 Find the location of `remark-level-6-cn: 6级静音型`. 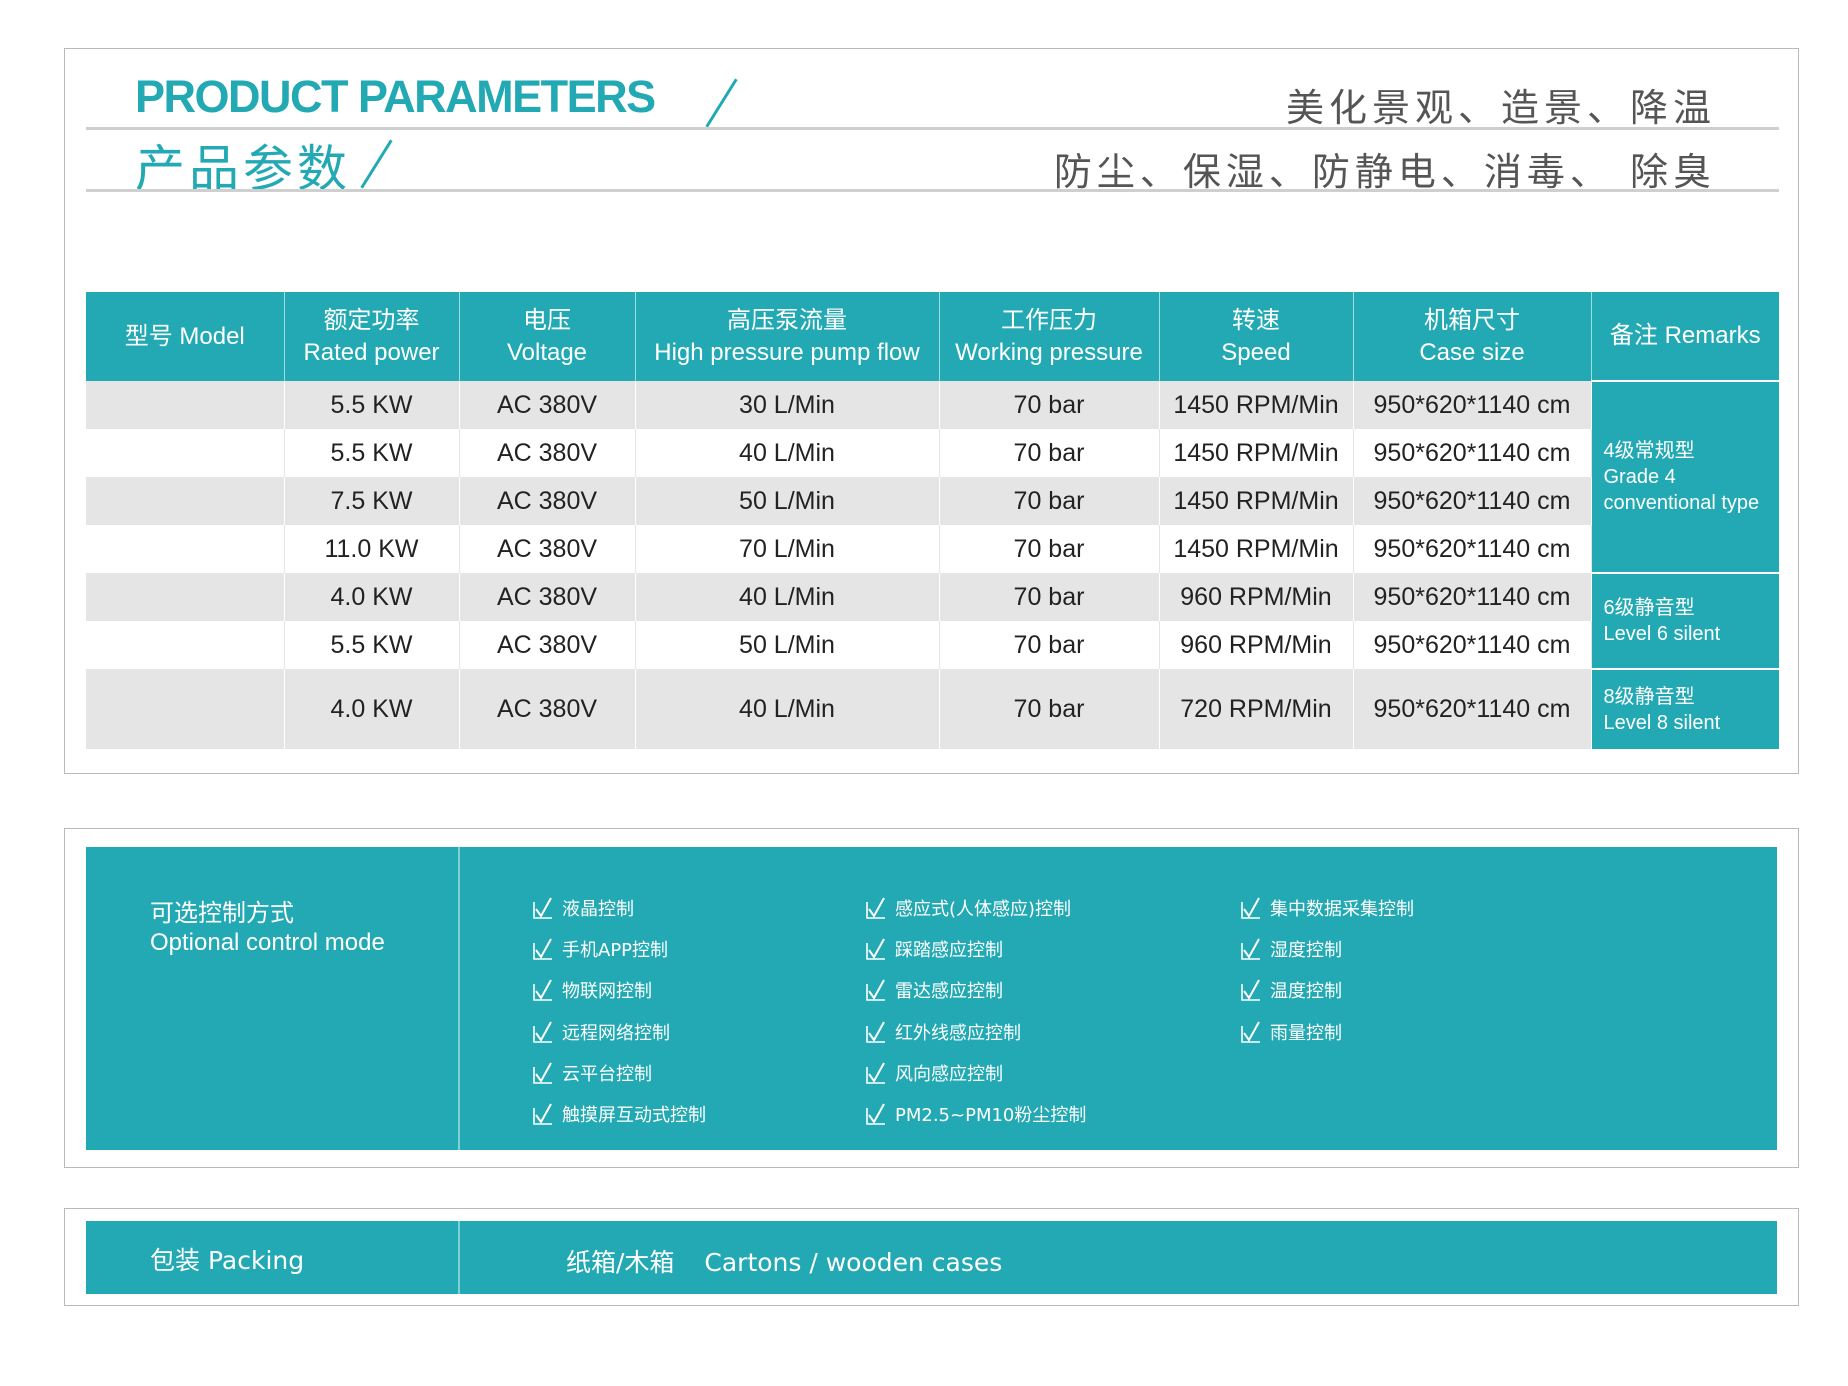

remark-level-6-cn: 6级静音型 is located at coordinates (1649, 608).